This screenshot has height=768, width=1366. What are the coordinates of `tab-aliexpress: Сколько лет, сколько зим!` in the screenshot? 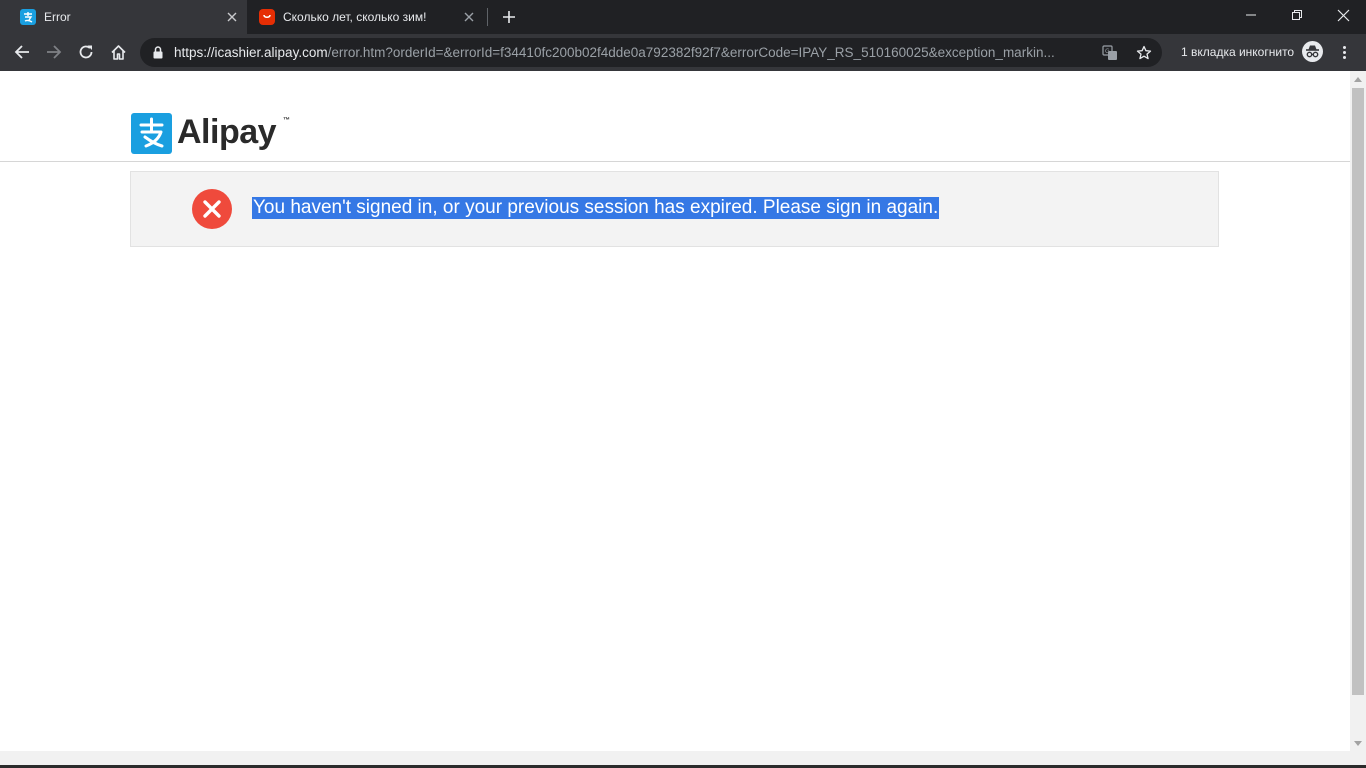 It's located at (367, 17).